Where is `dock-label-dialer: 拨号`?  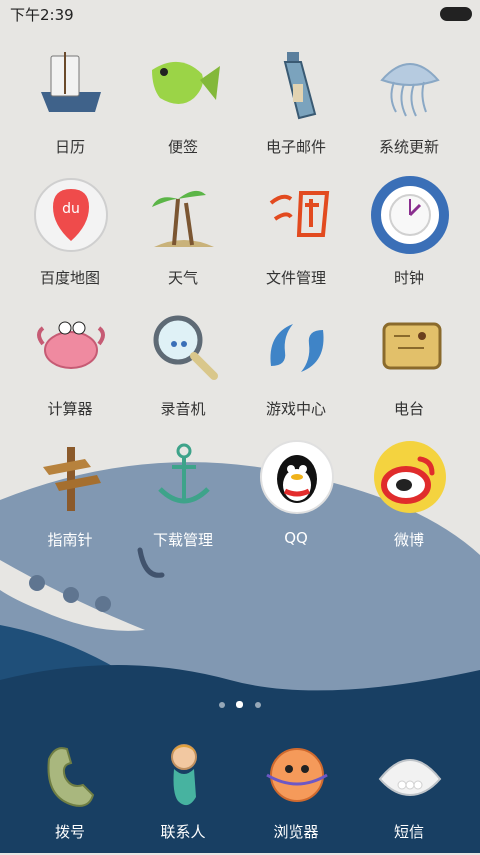
dock-label-dialer: 拨号 is located at coordinates (69, 832).